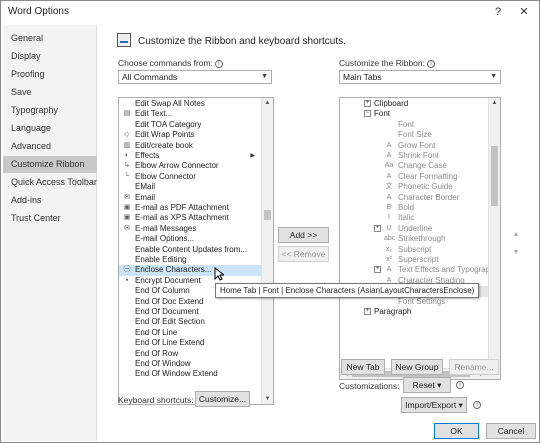 This screenshot has height=443, width=540. Describe the element at coordinates (389, 207) in the screenshot. I see `command-icon: B` at that location.